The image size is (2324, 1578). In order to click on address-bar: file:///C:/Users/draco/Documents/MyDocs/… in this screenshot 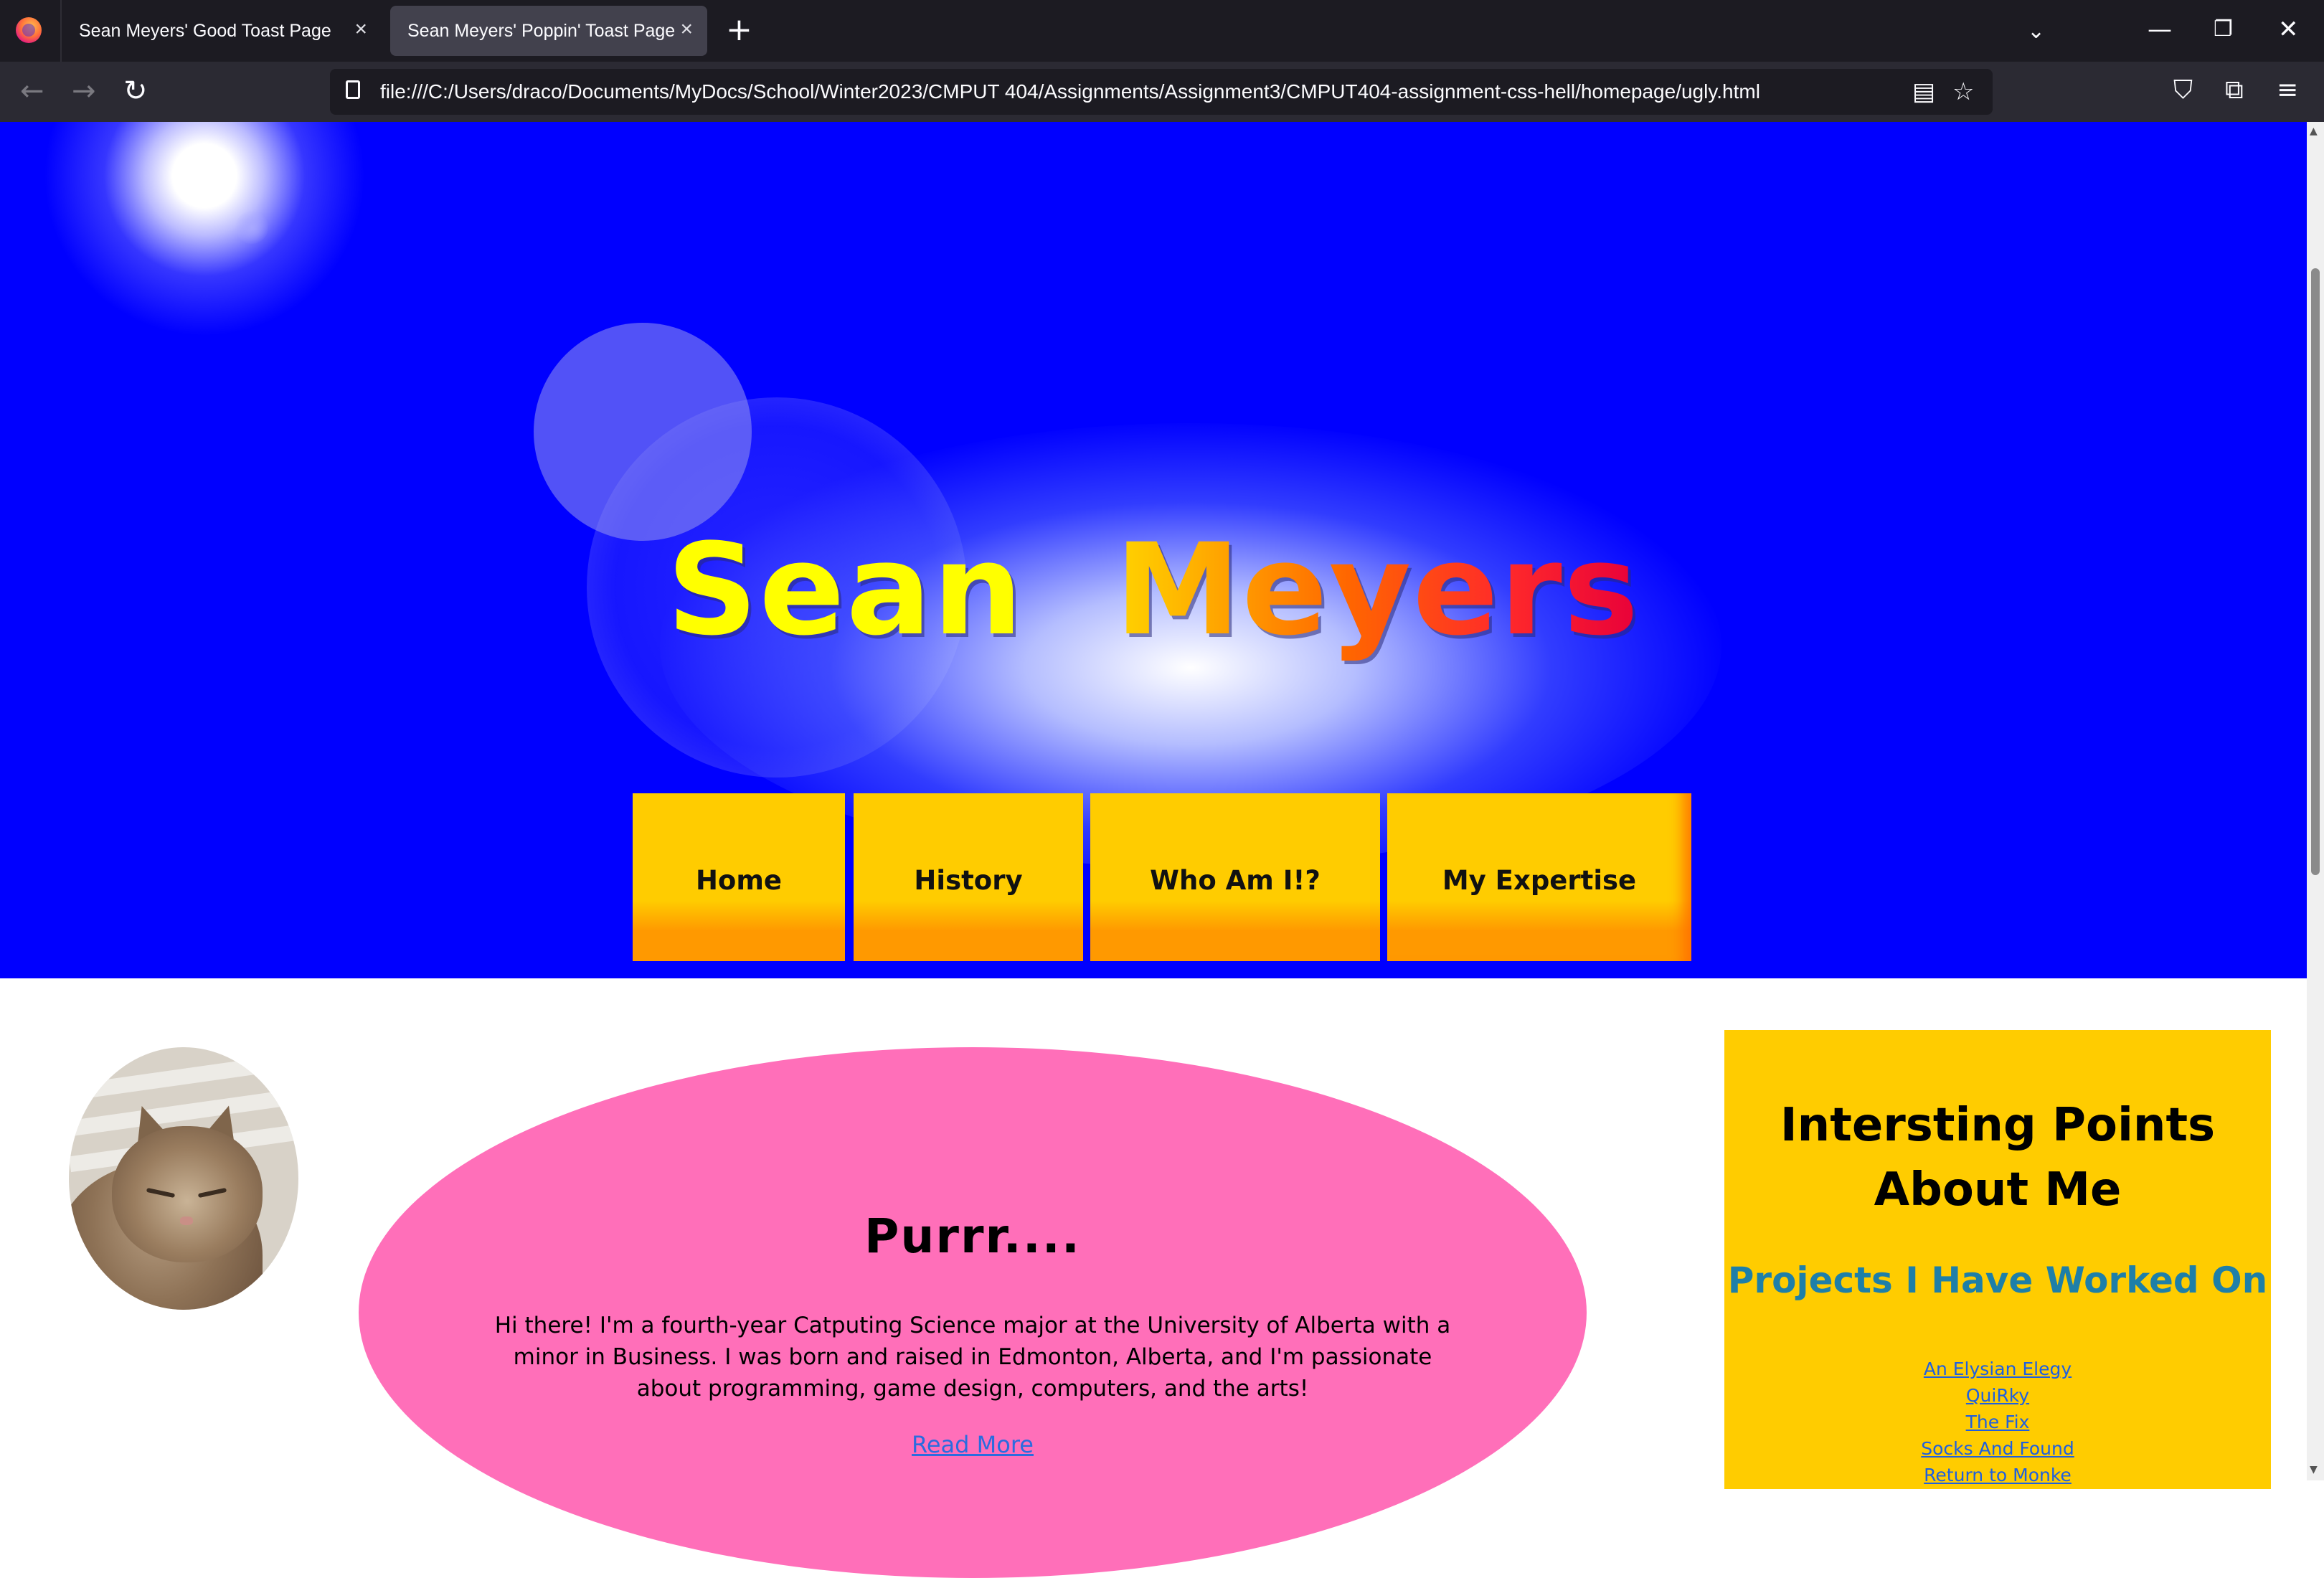, I will do `click(1161, 92)`.